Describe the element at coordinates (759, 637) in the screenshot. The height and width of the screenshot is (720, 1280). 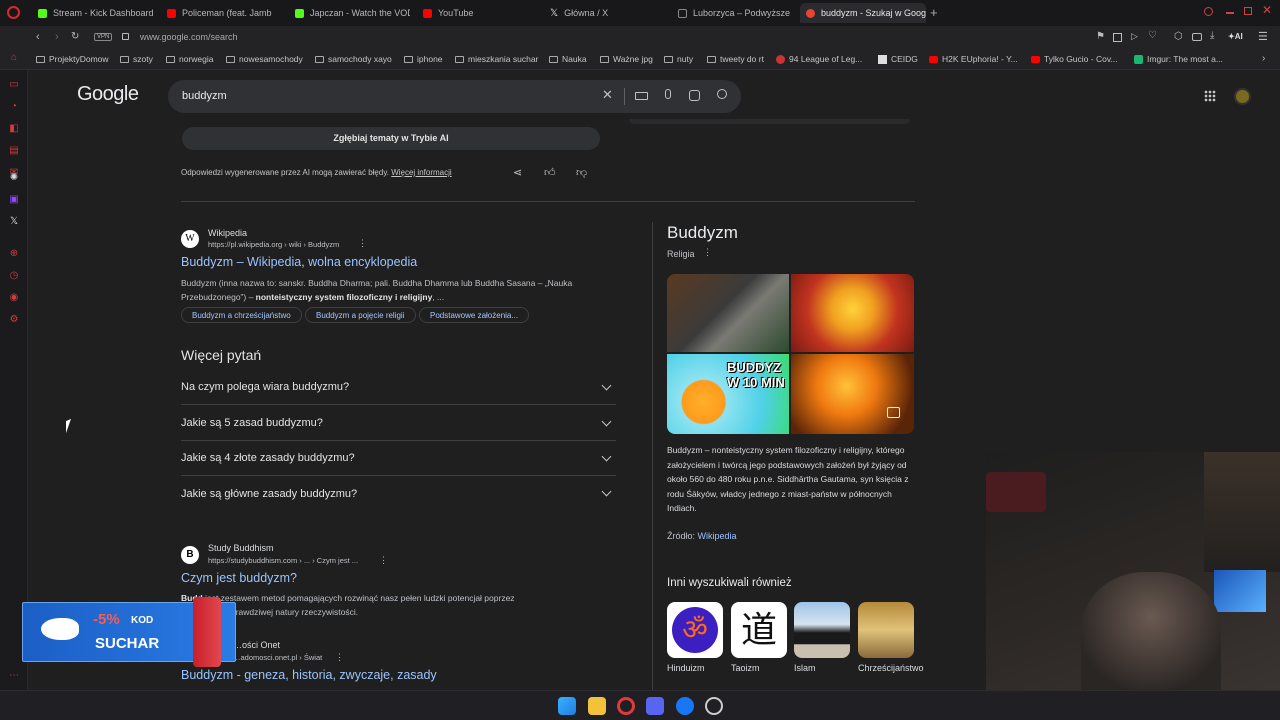
I see `related-item: 道 Taoizm` at that location.